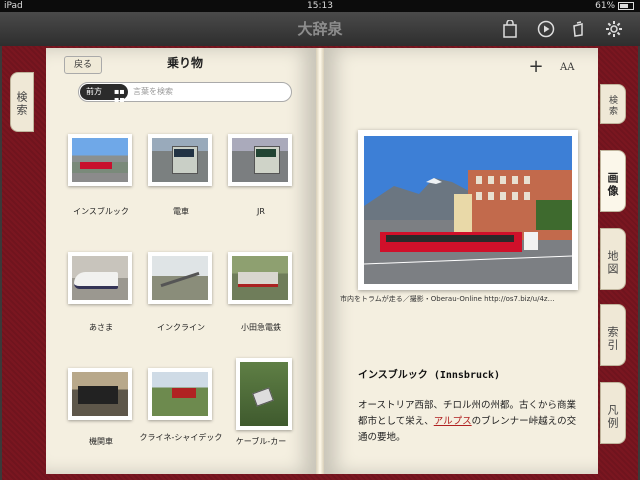 This screenshot has width=640, height=480. I want to click on clock: 15:13, so click(320, 6).